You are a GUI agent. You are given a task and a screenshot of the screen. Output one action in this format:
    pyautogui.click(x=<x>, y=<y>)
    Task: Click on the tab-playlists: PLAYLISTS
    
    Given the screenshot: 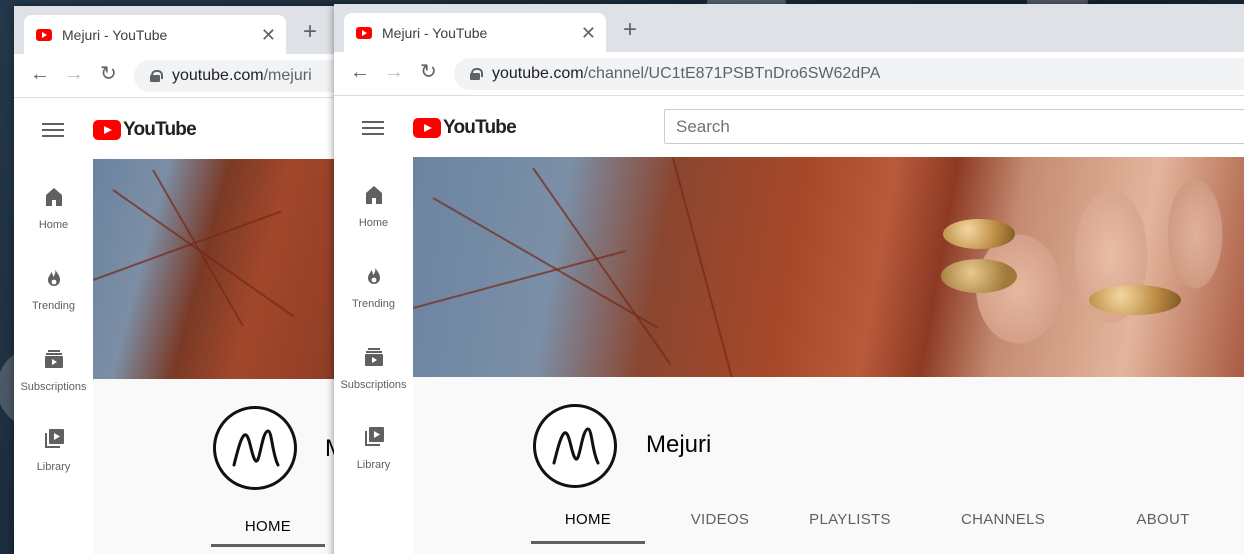 What is the action you would take?
    pyautogui.click(x=850, y=519)
    